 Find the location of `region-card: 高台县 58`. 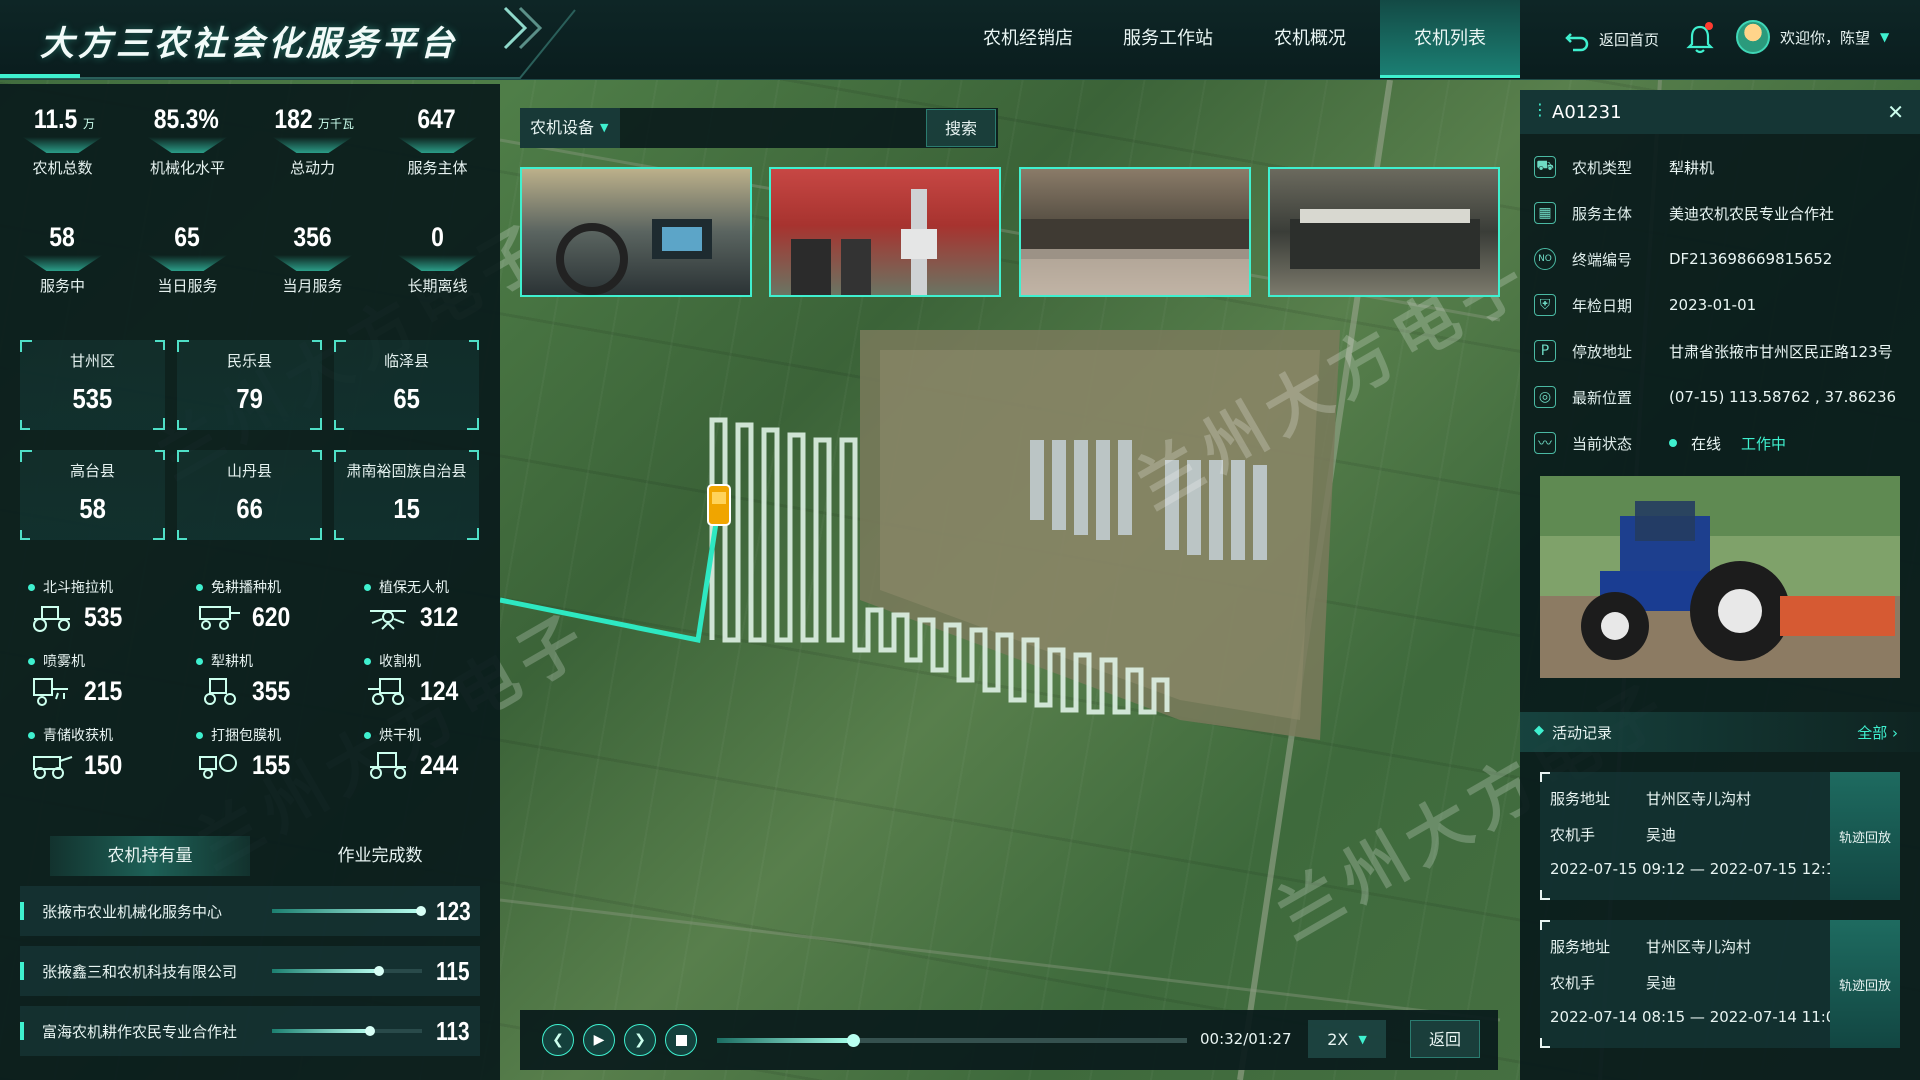

region-card: 高台县 58 is located at coordinates (92, 495).